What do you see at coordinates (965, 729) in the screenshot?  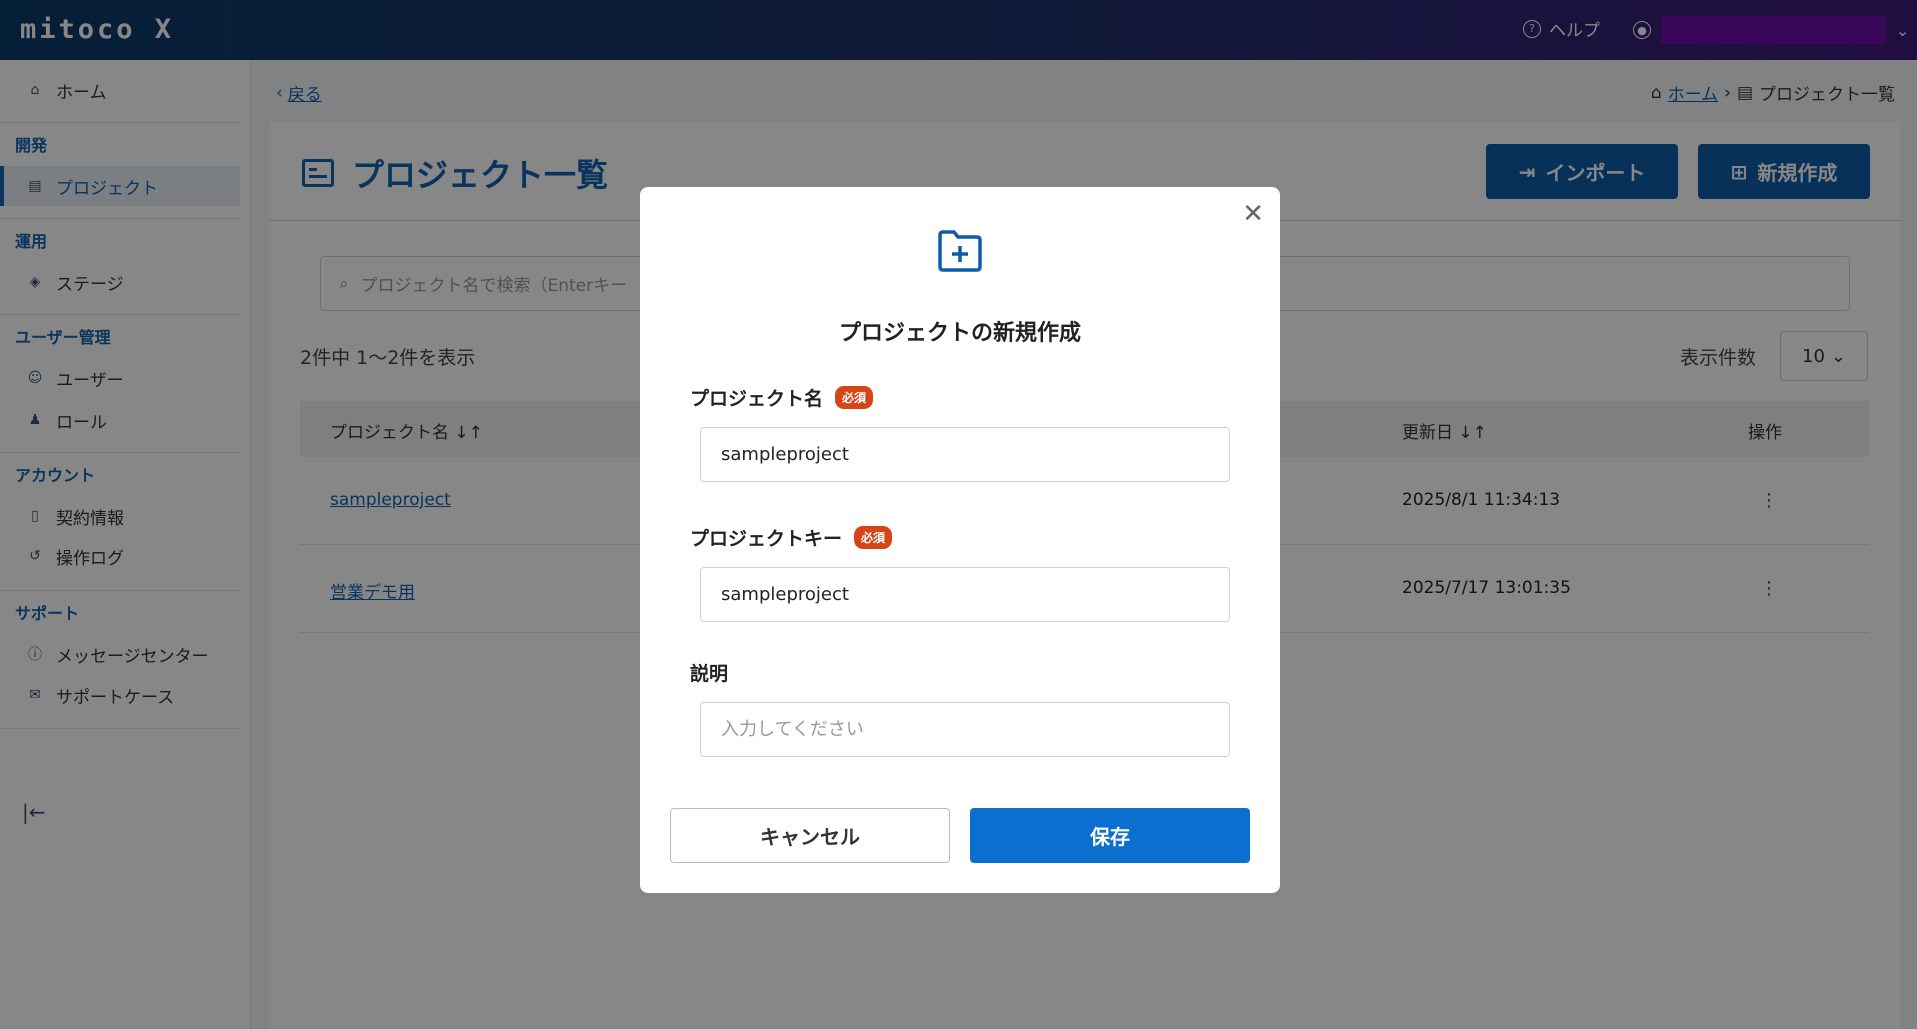 I see `description-input` at bounding box center [965, 729].